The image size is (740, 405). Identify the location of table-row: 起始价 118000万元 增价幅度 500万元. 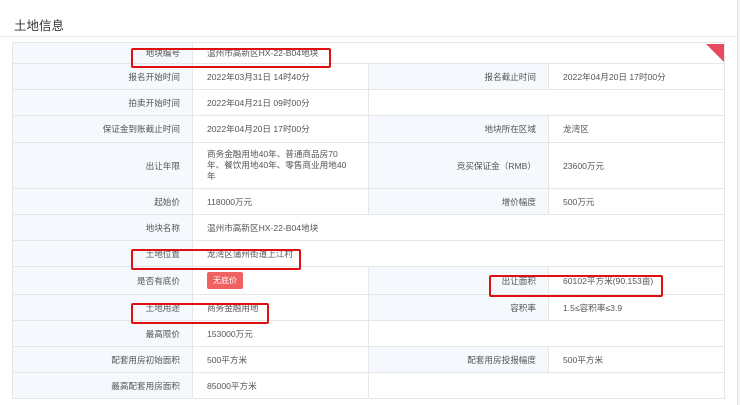
(369, 201).